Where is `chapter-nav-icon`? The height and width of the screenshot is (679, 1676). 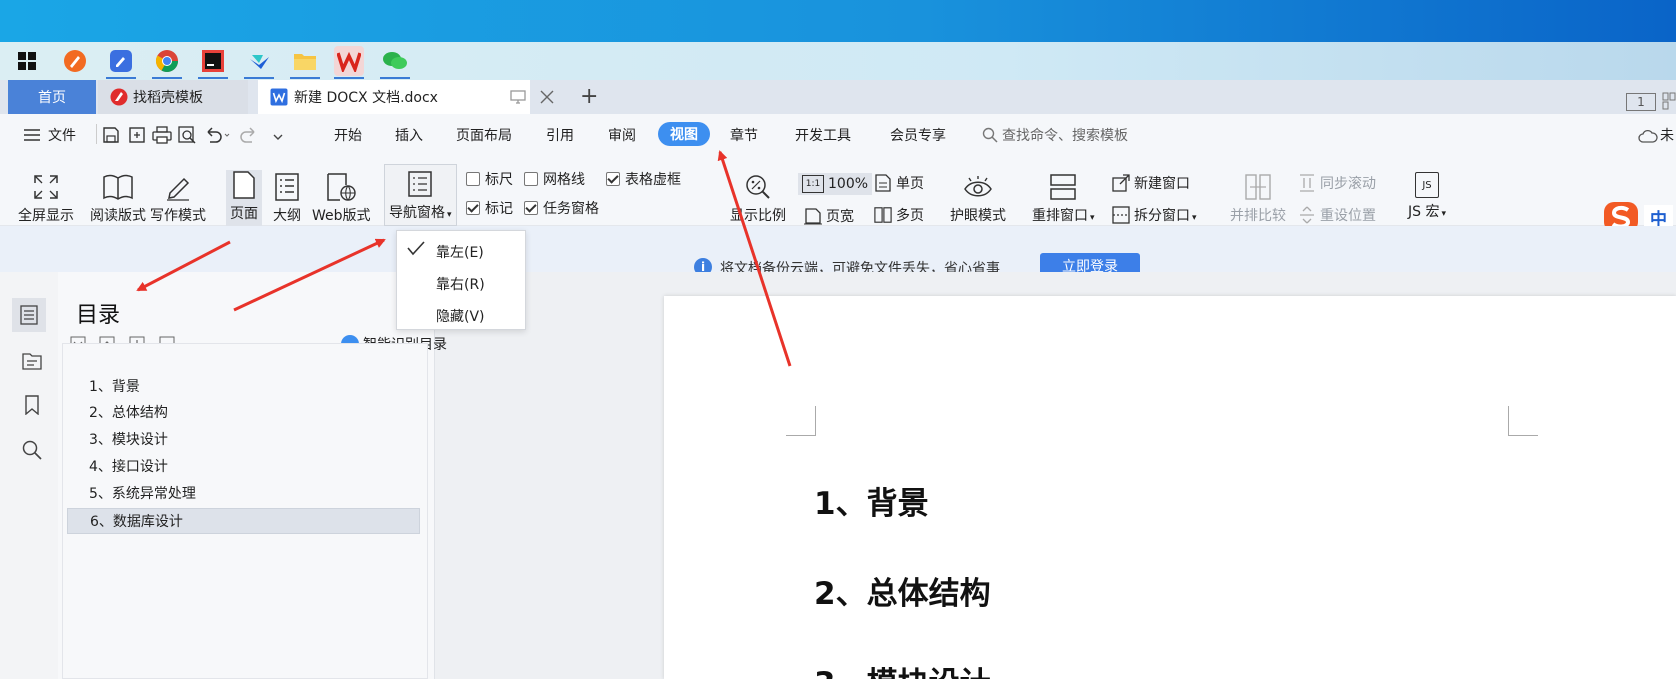
chapter-nav-icon is located at coordinates (32, 362).